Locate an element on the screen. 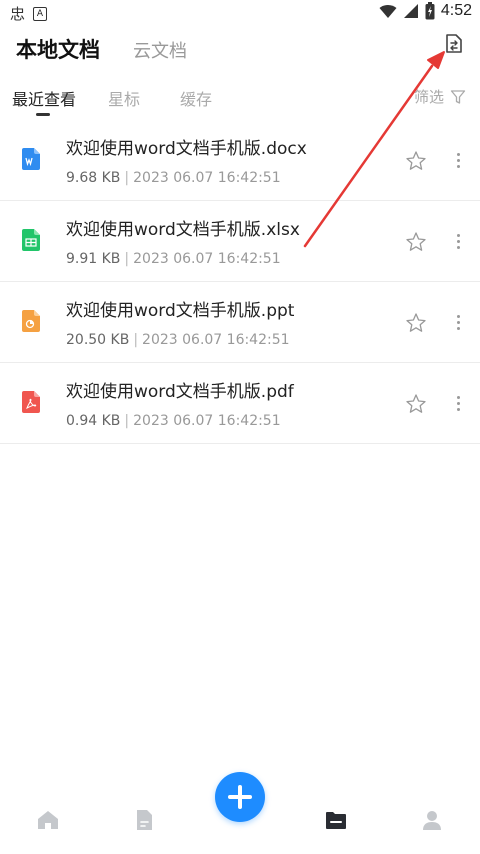 The image size is (480, 854). file-size: 9.91 KB is located at coordinates (93, 259).